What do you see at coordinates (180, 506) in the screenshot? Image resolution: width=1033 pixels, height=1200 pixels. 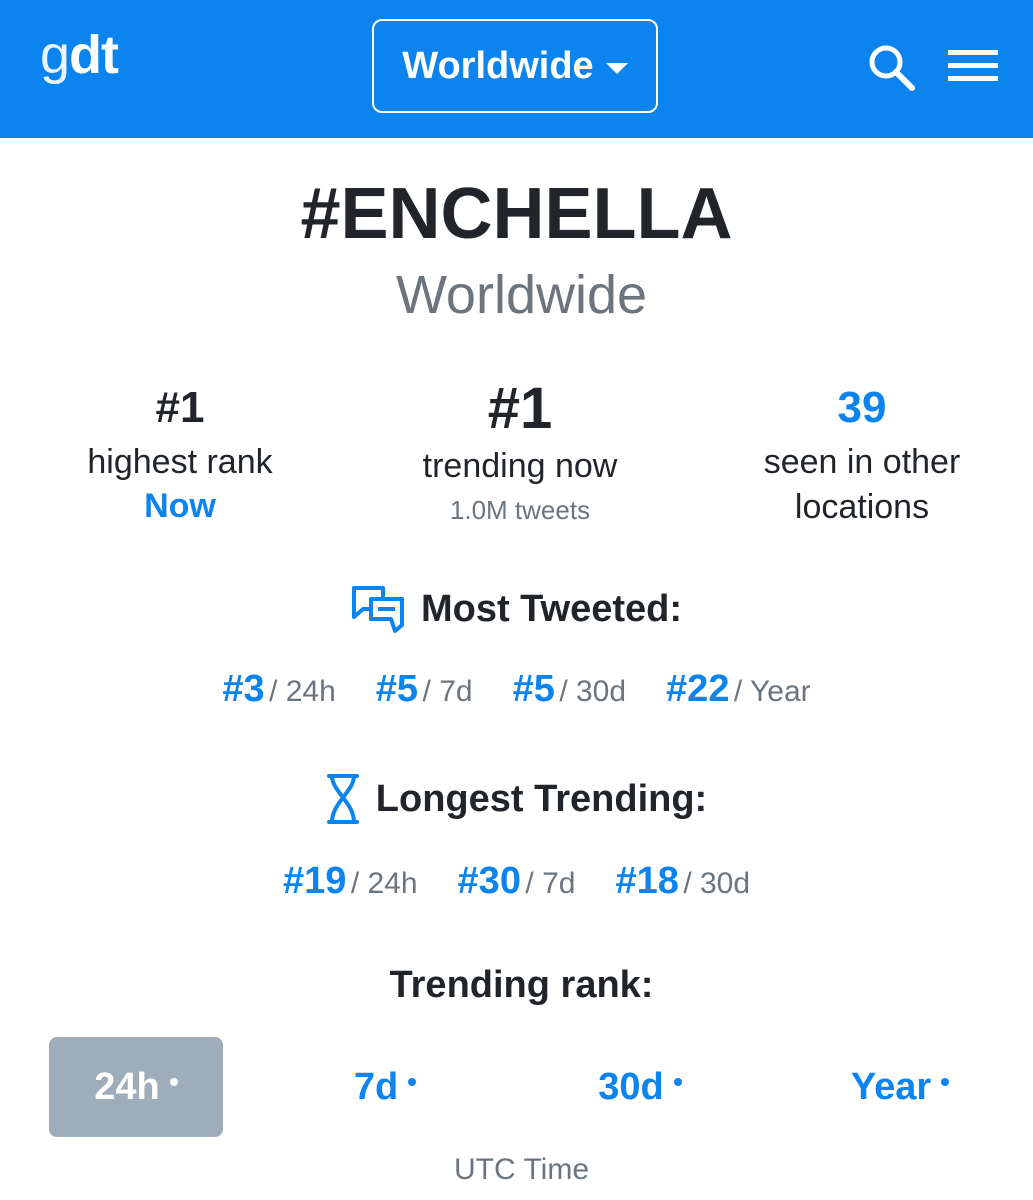 I see `highest-rank-when-link: Now` at bounding box center [180, 506].